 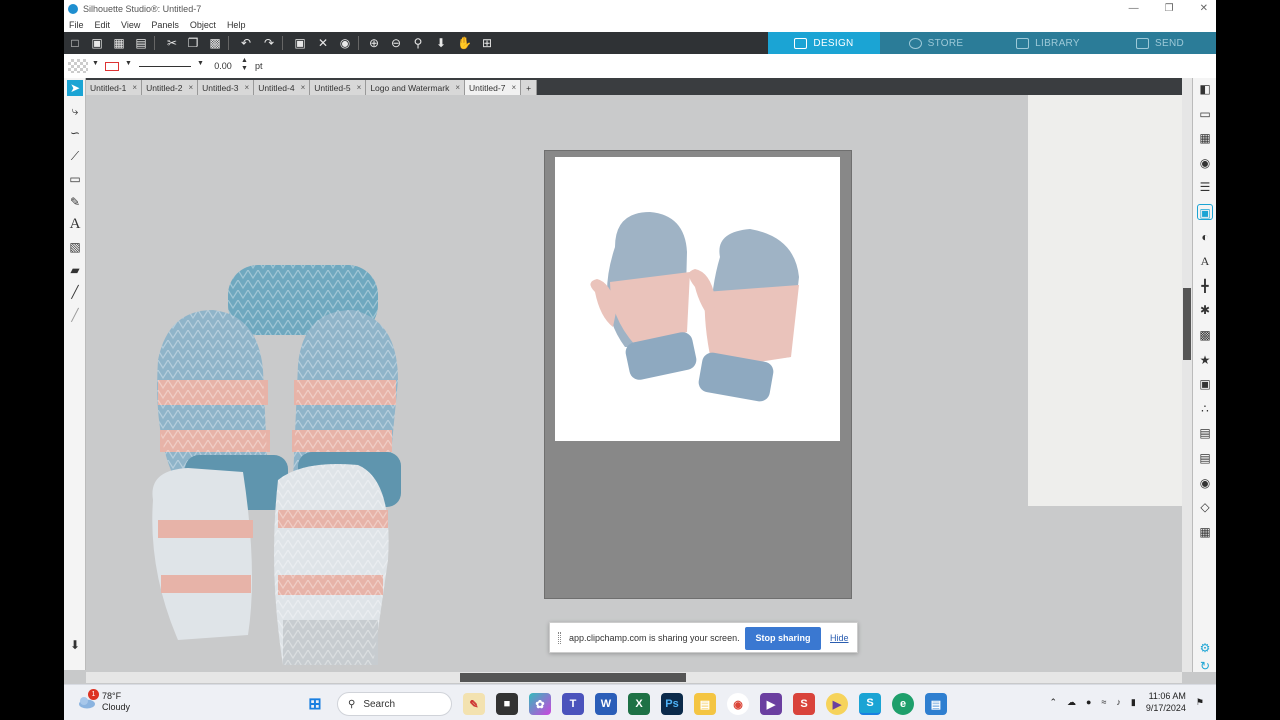 I want to click on doc-tab-logo-watermark: Logo and Watermark ×, so click(x=416, y=87).